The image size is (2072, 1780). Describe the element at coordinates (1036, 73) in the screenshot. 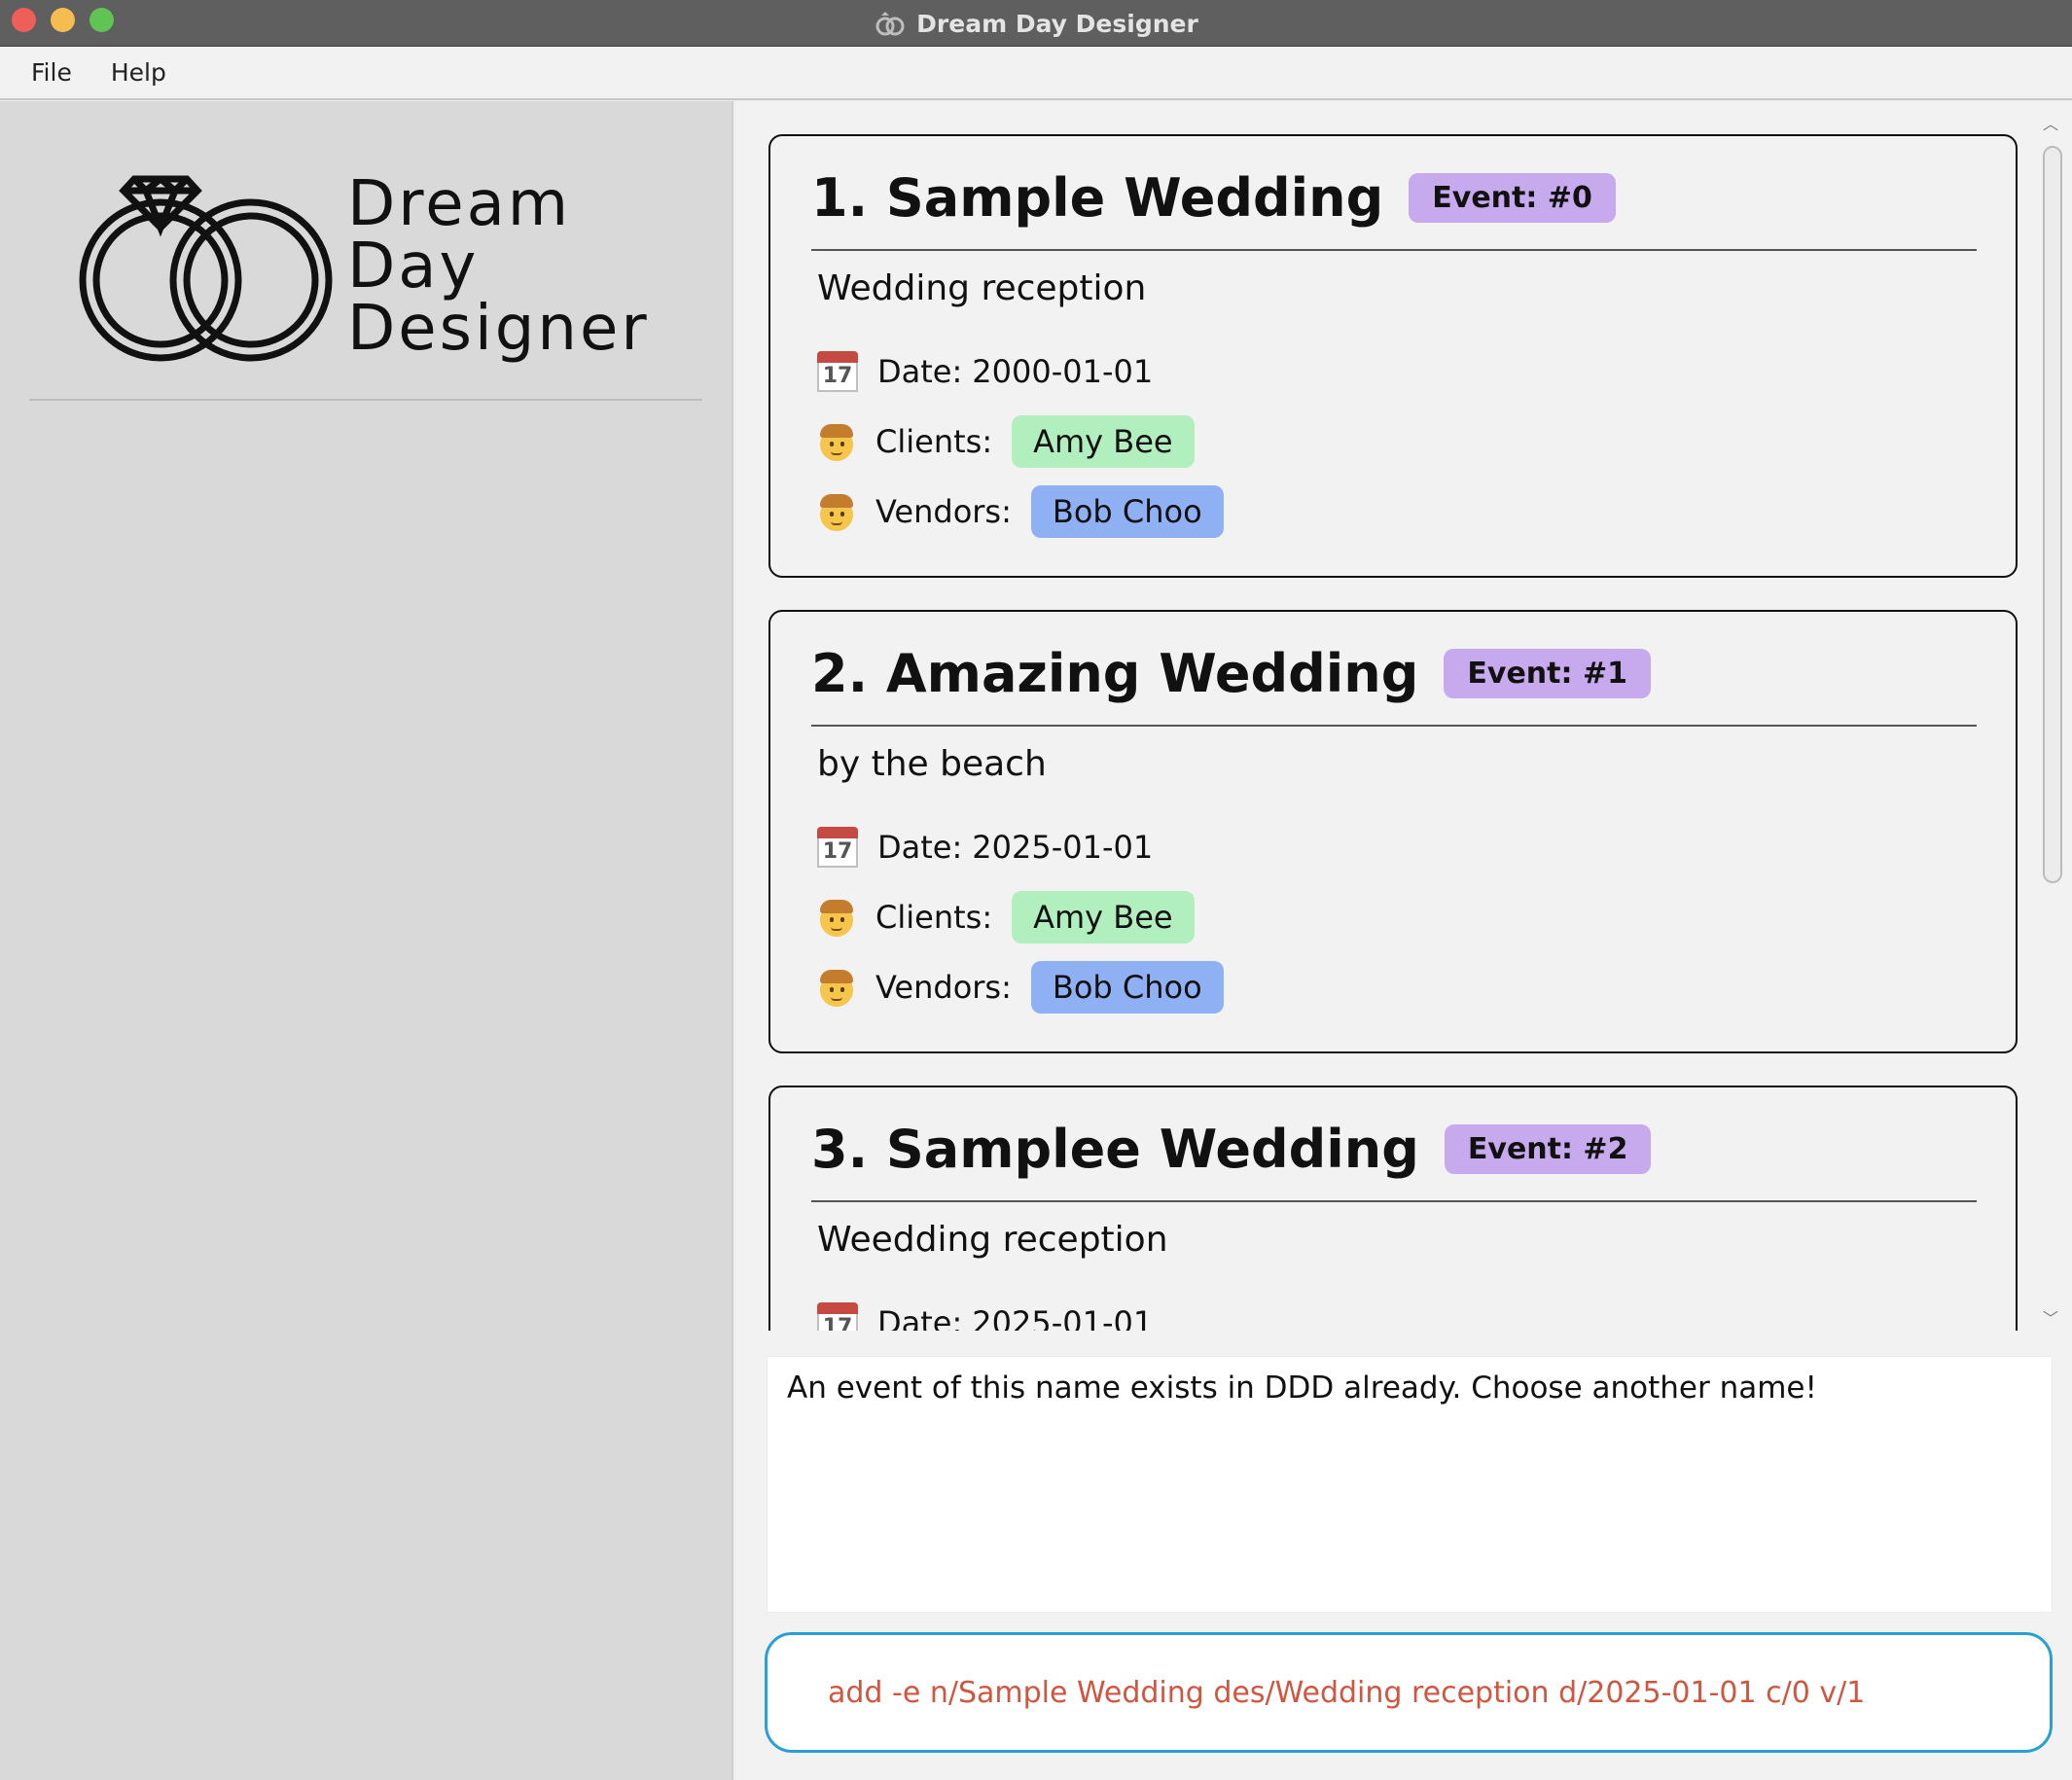

I see `menu-bar: File Help` at that location.